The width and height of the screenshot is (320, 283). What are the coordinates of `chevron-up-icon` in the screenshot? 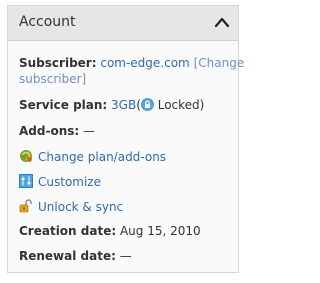 It's located at (222, 22).